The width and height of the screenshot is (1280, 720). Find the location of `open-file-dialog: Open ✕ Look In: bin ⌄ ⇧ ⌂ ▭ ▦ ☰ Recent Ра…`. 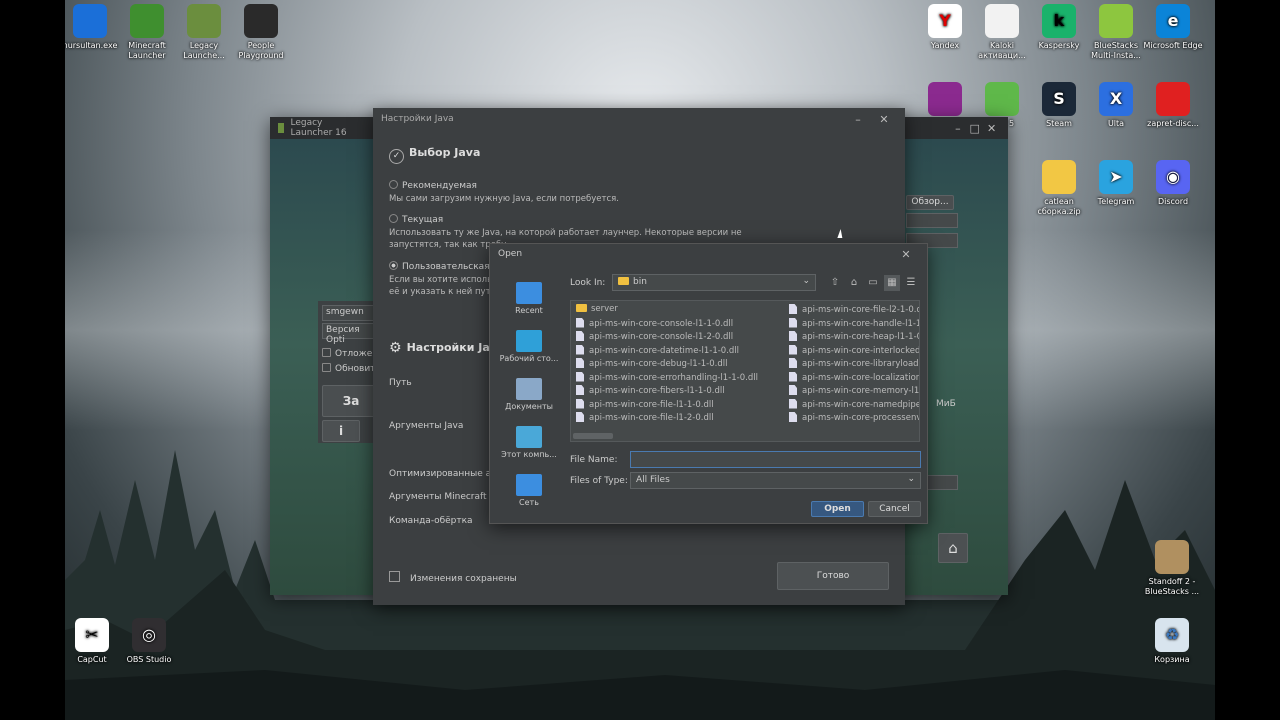

open-file-dialog: Open ✕ Look In: bin ⌄ ⇧ ⌂ ▭ ▦ ☰ Recent Ра… is located at coordinates (708, 383).